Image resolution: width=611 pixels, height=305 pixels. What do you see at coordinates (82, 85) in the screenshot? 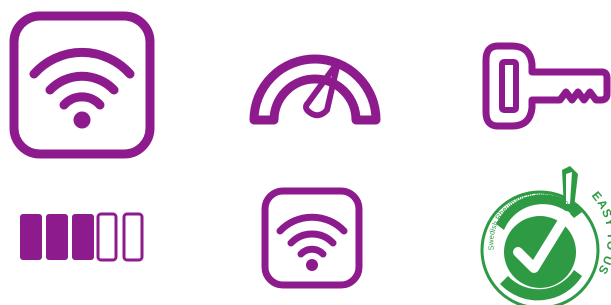
I see `wifi-large-icon` at bounding box center [82, 85].